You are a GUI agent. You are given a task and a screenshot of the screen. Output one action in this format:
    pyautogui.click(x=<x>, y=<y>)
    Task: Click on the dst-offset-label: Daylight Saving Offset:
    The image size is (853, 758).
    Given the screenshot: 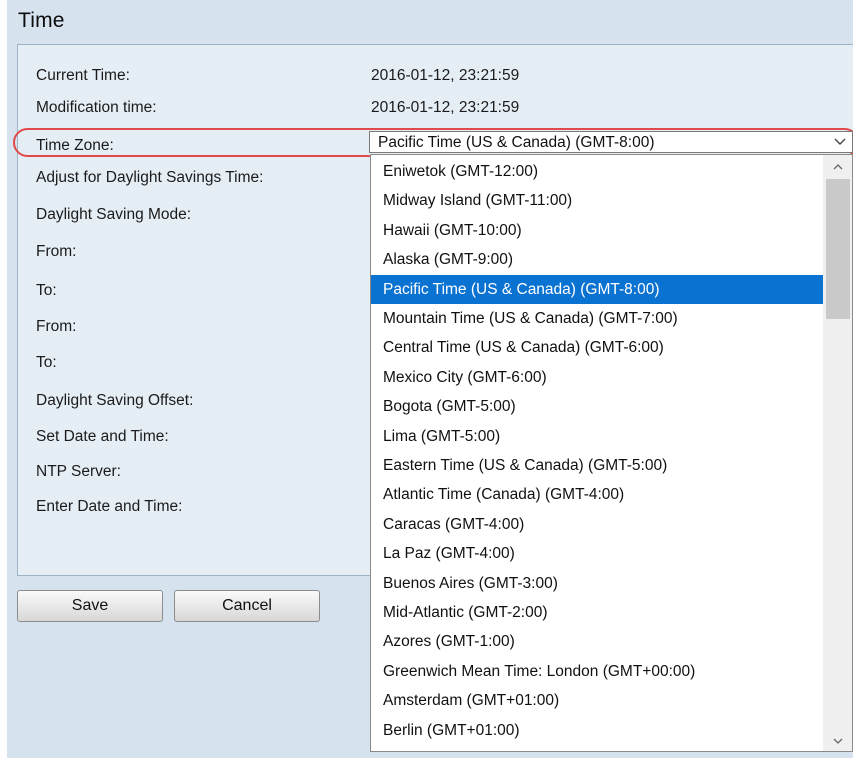 What is the action you would take?
    pyautogui.click(x=115, y=400)
    